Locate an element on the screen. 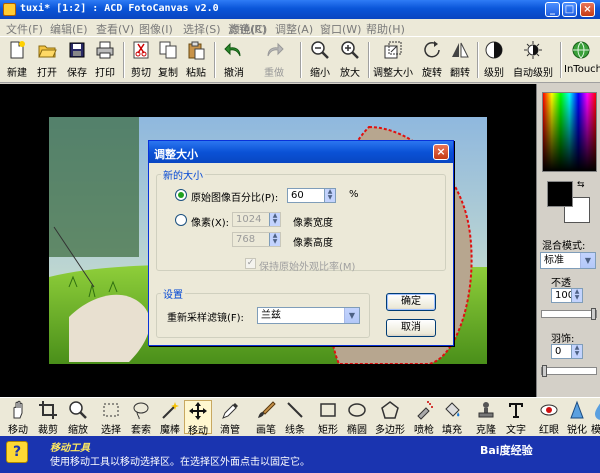  tool-text: 文字 is located at coordinates (516, 418).